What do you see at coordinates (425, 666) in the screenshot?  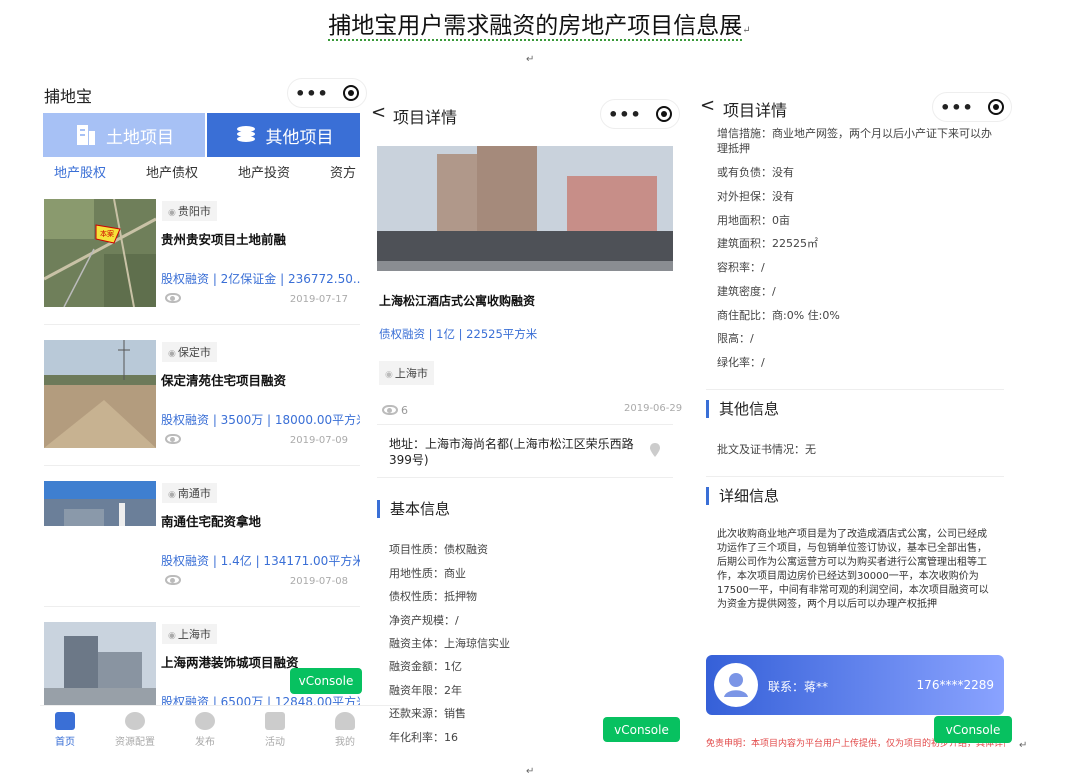 I see `info-row: 融资金额：1亿` at bounding box center [425, 666].